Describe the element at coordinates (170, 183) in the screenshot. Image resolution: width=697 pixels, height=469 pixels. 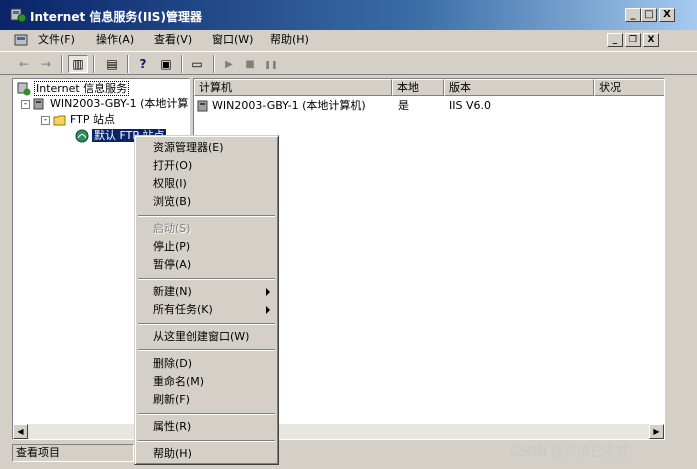
I see `menu-item-permissions: 权限(I)` at that location.